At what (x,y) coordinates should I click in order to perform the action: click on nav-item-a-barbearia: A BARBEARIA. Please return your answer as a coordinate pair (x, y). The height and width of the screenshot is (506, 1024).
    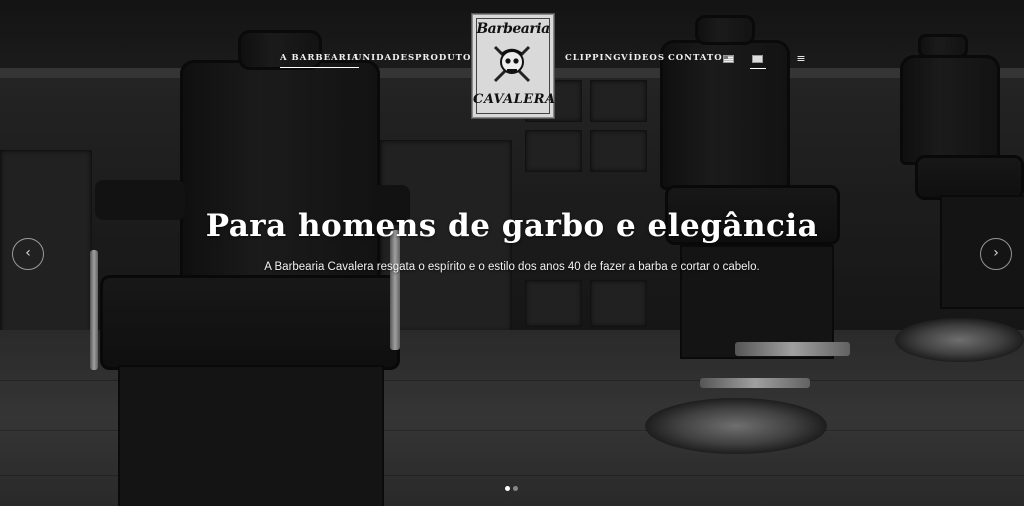
    Looking at the image, I should click on (320, 60).